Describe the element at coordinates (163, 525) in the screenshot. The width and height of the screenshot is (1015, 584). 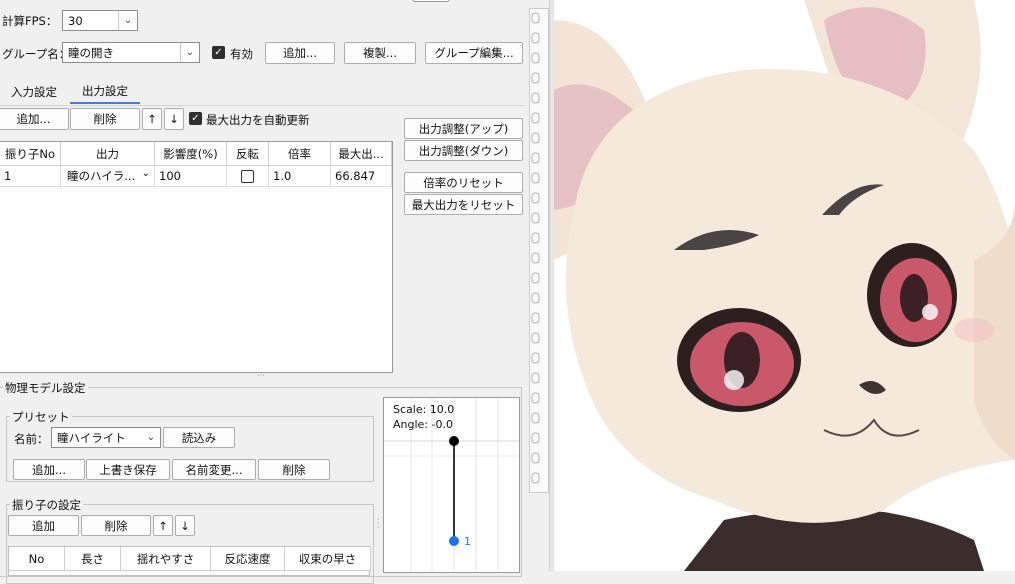
I see `pendulum-up-button: ↑` at that location.